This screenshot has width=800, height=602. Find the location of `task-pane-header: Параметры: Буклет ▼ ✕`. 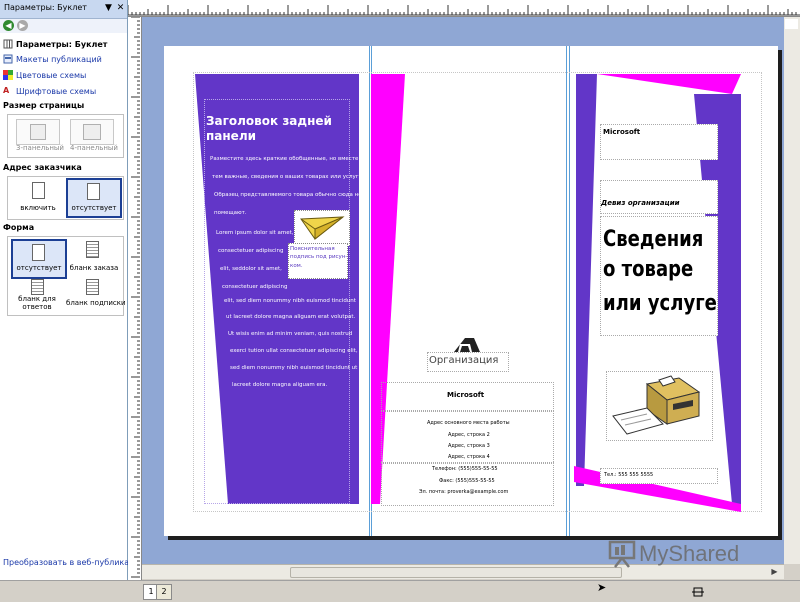

task-pane-header: Параметры: Буклет ▼ ✕ is located at coordinates (63, 9).